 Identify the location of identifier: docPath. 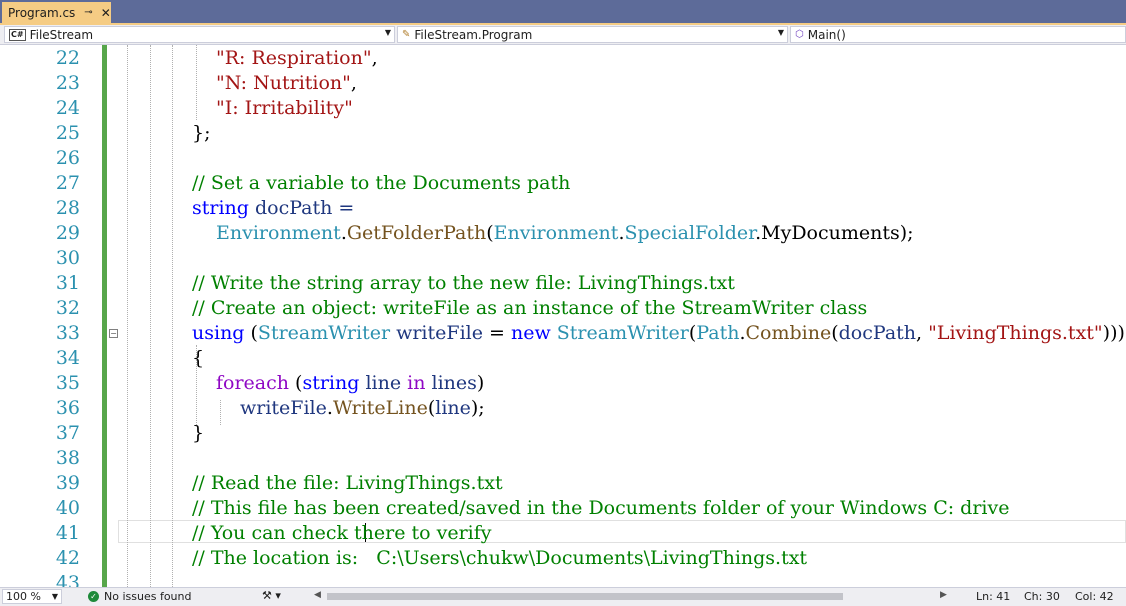
(877, 333).